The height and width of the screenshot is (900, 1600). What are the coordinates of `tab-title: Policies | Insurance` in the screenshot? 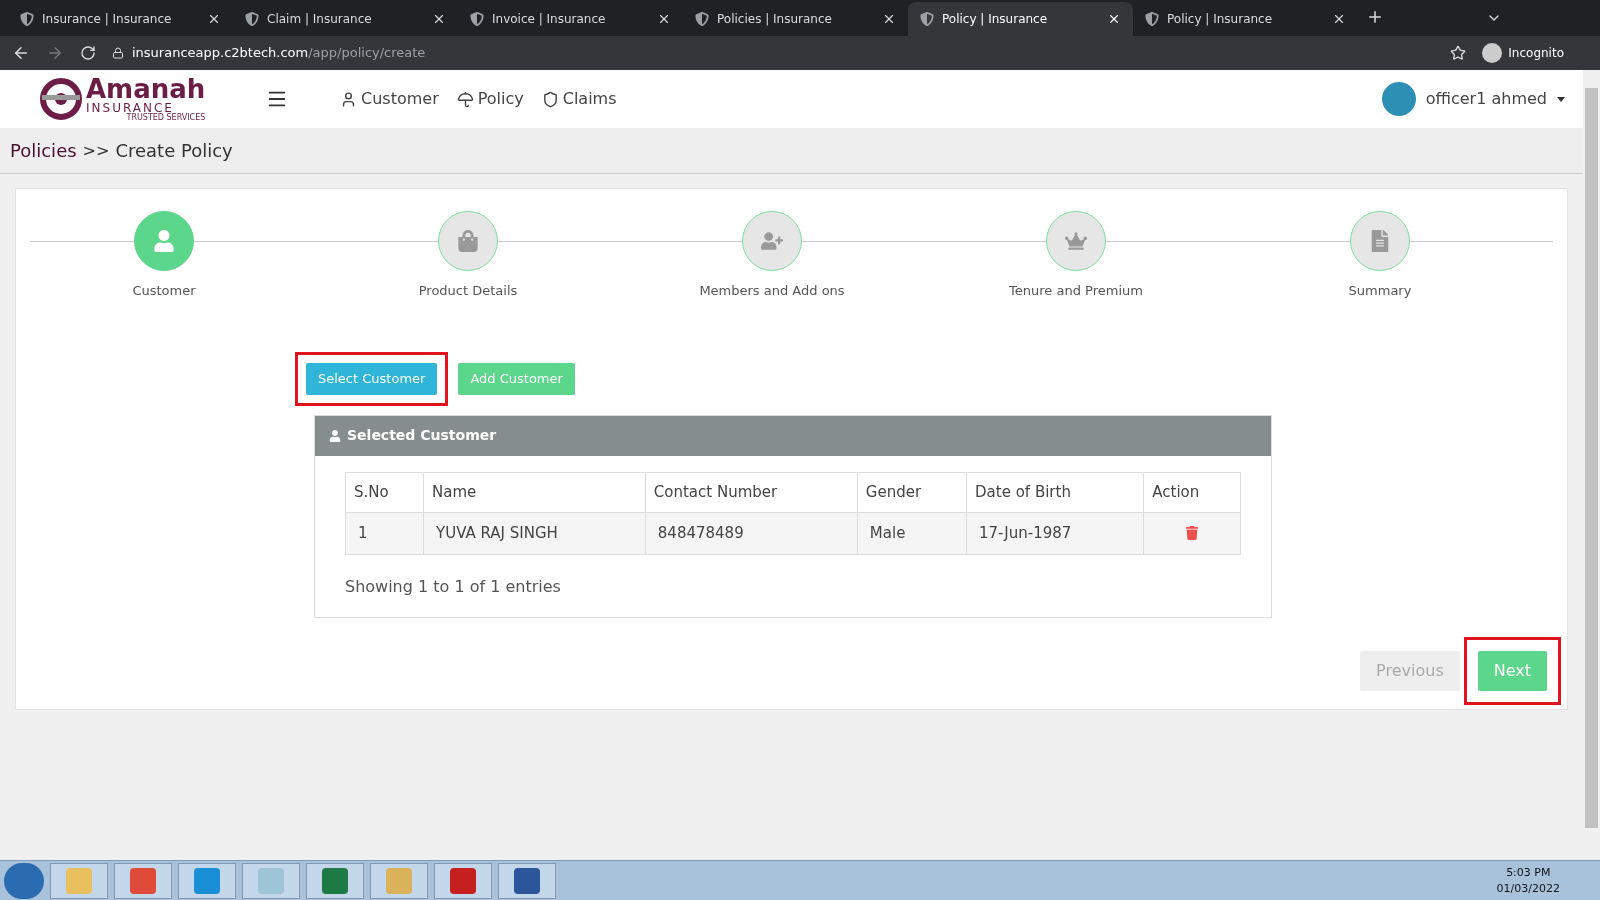 It's located at (775, 19).